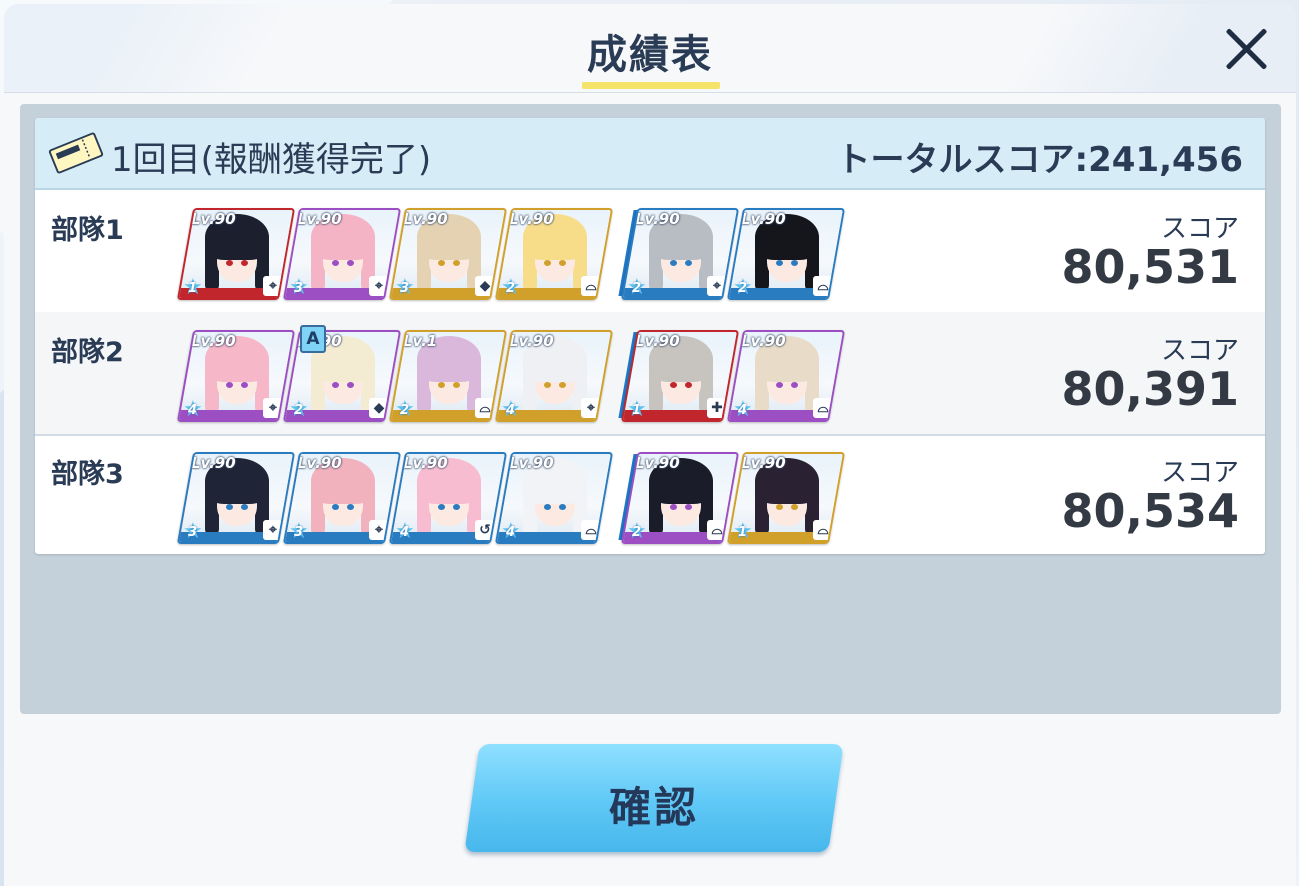 Image resolution: width=1299 pixels, height=886 pixels. I want to click on student-portrait: Lv.90 ★ 4 ⌖, so click(555, 377).